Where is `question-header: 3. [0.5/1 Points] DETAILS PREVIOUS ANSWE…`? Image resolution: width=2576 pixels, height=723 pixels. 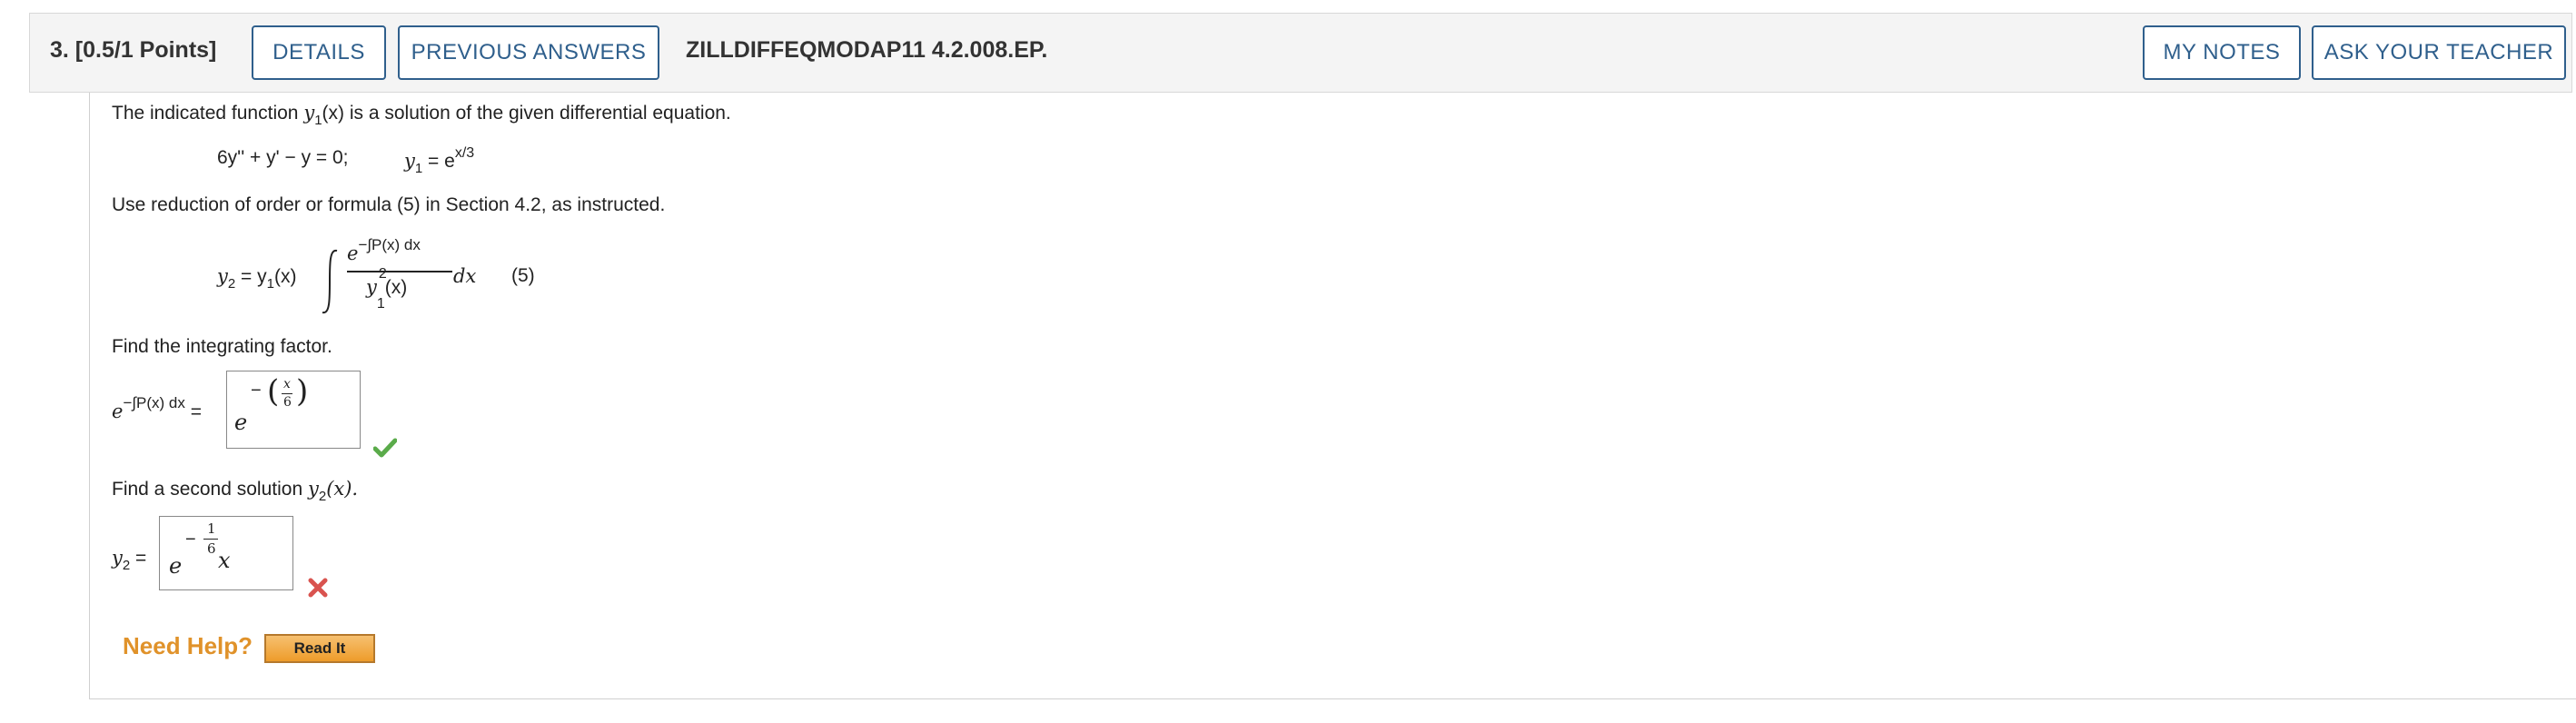
question-header: 3. [0.5/1 Points] DETAILS PREVIOUS ANSWE… is located at coordinates (1300, 53).